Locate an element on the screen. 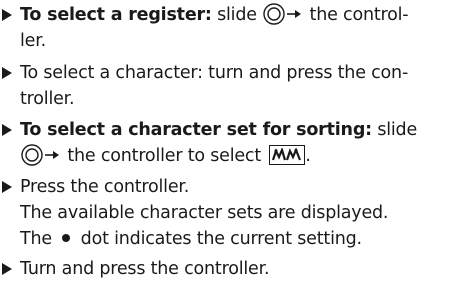  step-turn-press: Turn and press the controller. is located at coordinates (230, 269).